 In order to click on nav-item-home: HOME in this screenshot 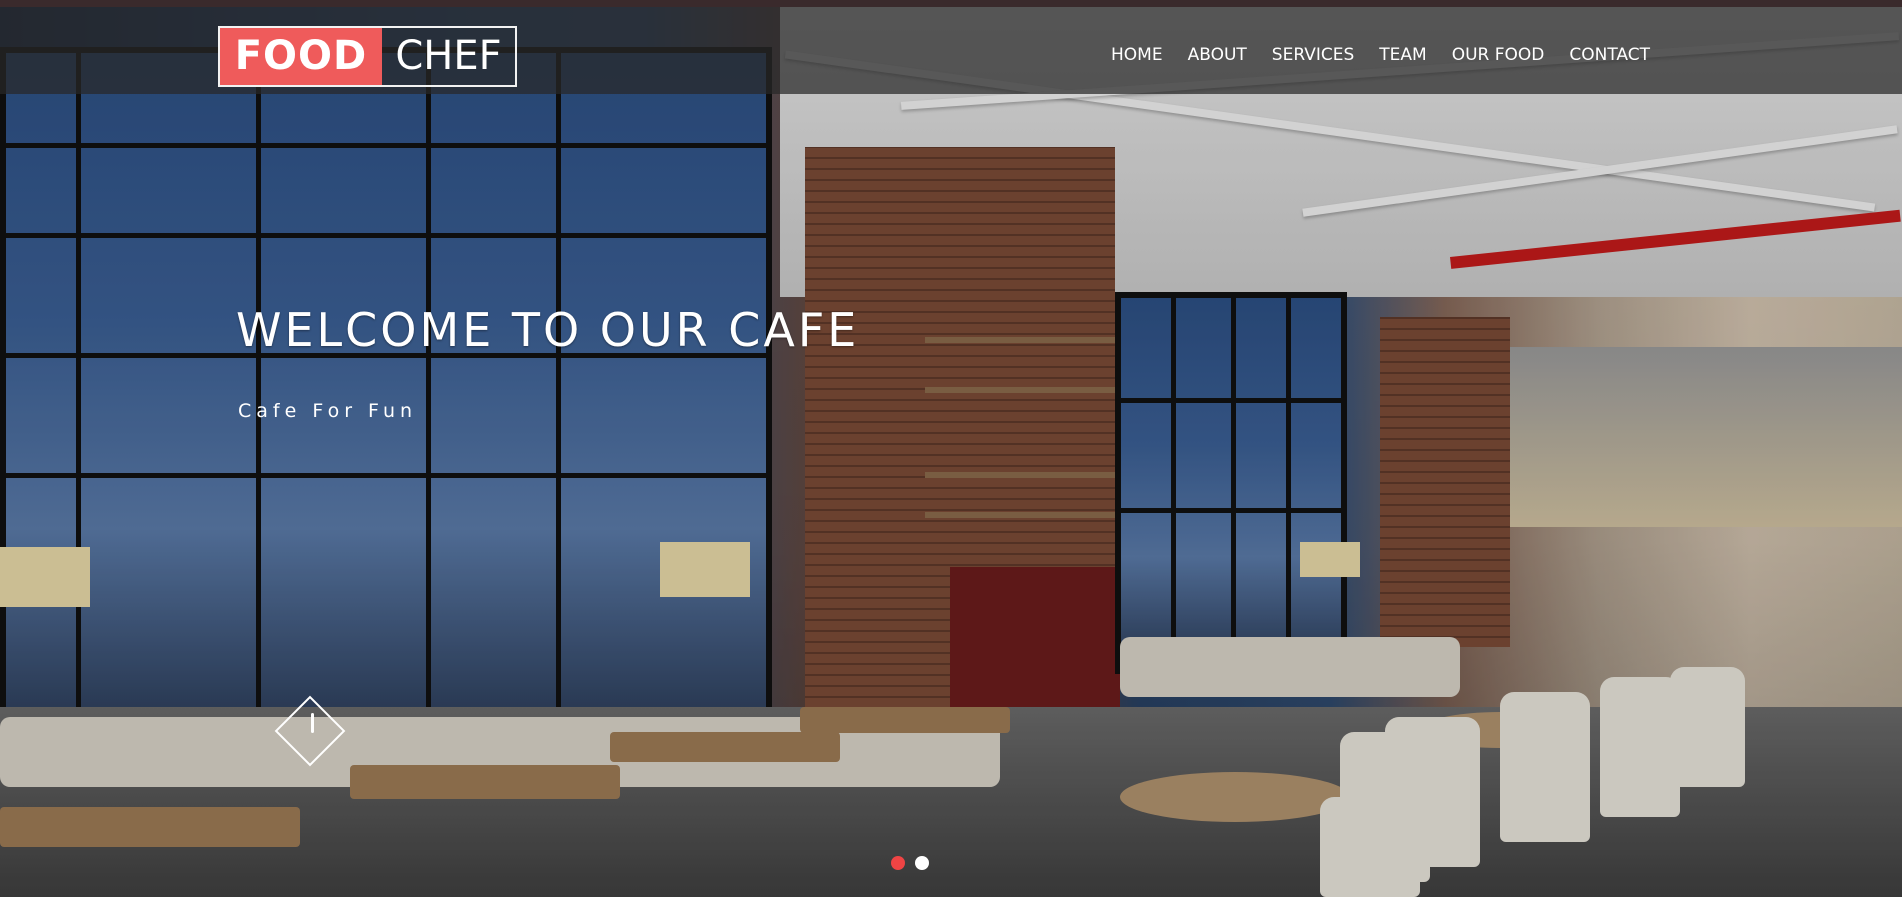, I will do `click(1137, 55)`.